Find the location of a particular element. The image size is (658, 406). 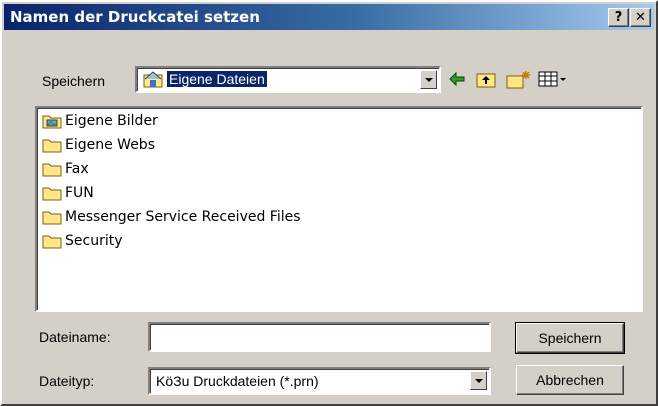

filetype-combobox: KöЗu Druckdateien (*.prn) is located at coordinates (319, 381).